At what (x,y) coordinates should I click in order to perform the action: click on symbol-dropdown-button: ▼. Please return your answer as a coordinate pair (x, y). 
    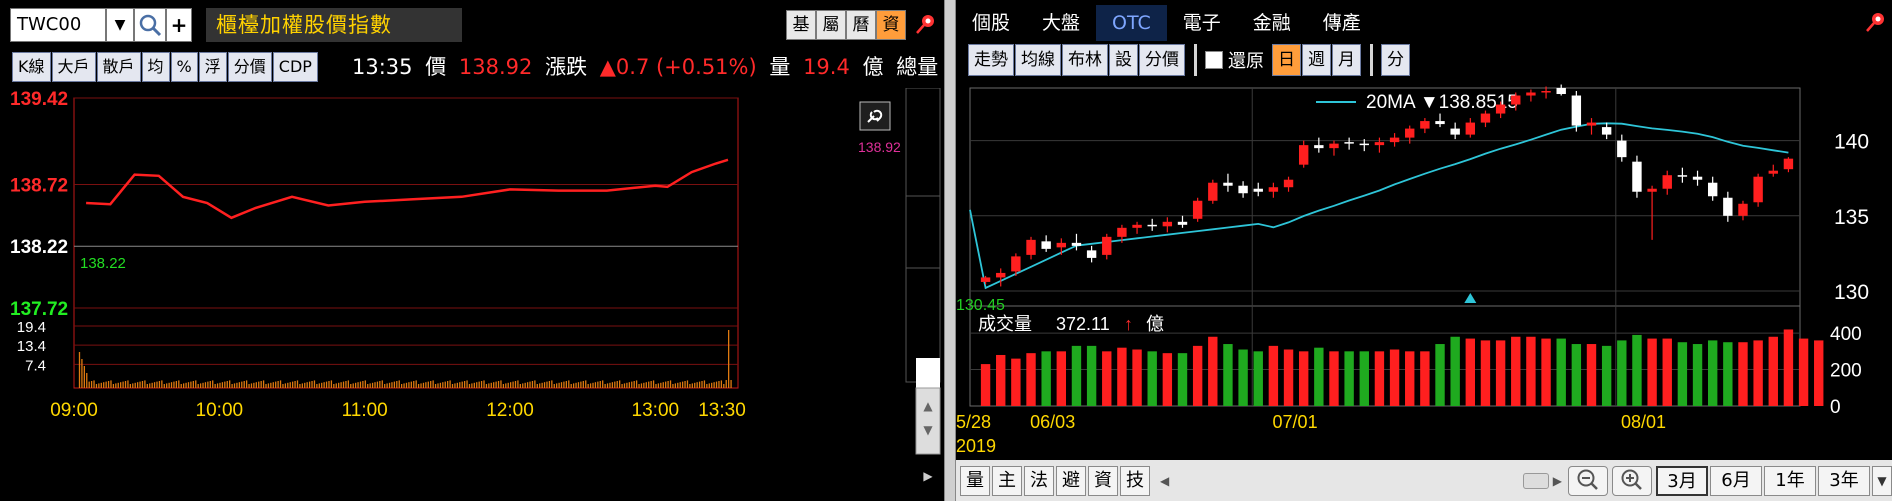
    Looking at the image, I should click on (120, 25).